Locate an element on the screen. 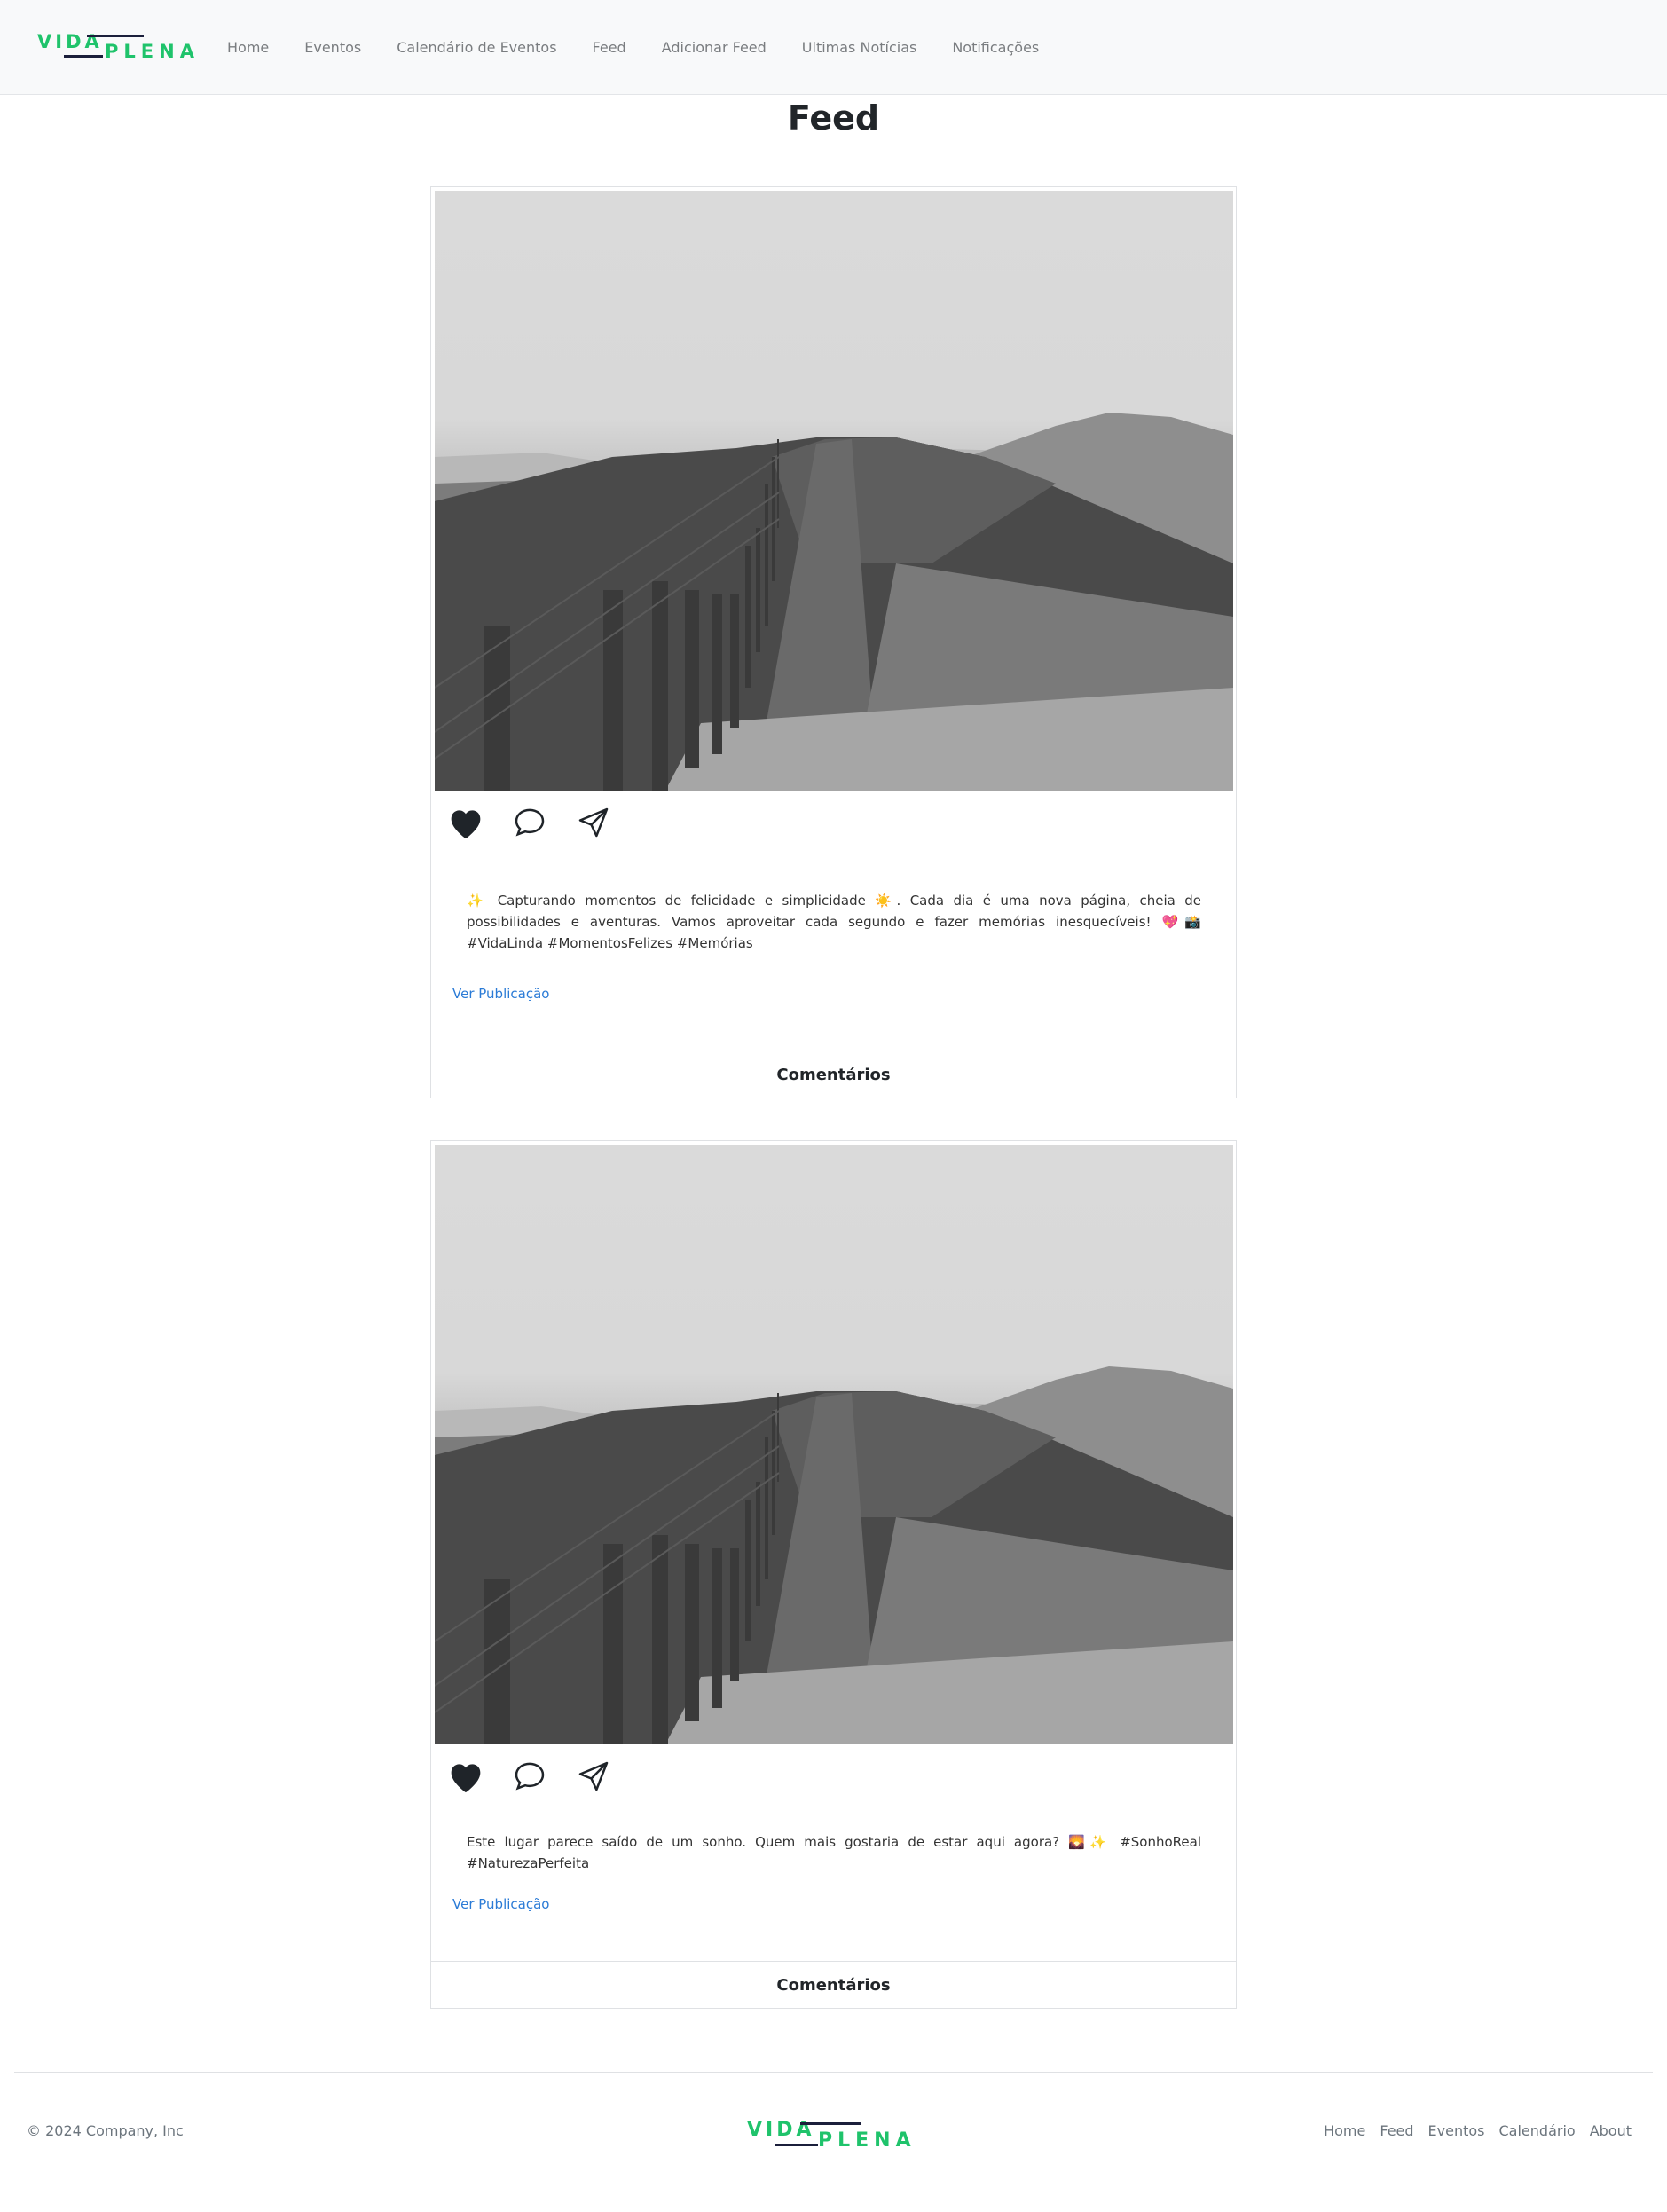 The image size is (1667, 2212). footer-logo: VIDA PLENA is located at coordinates (832, 2134).